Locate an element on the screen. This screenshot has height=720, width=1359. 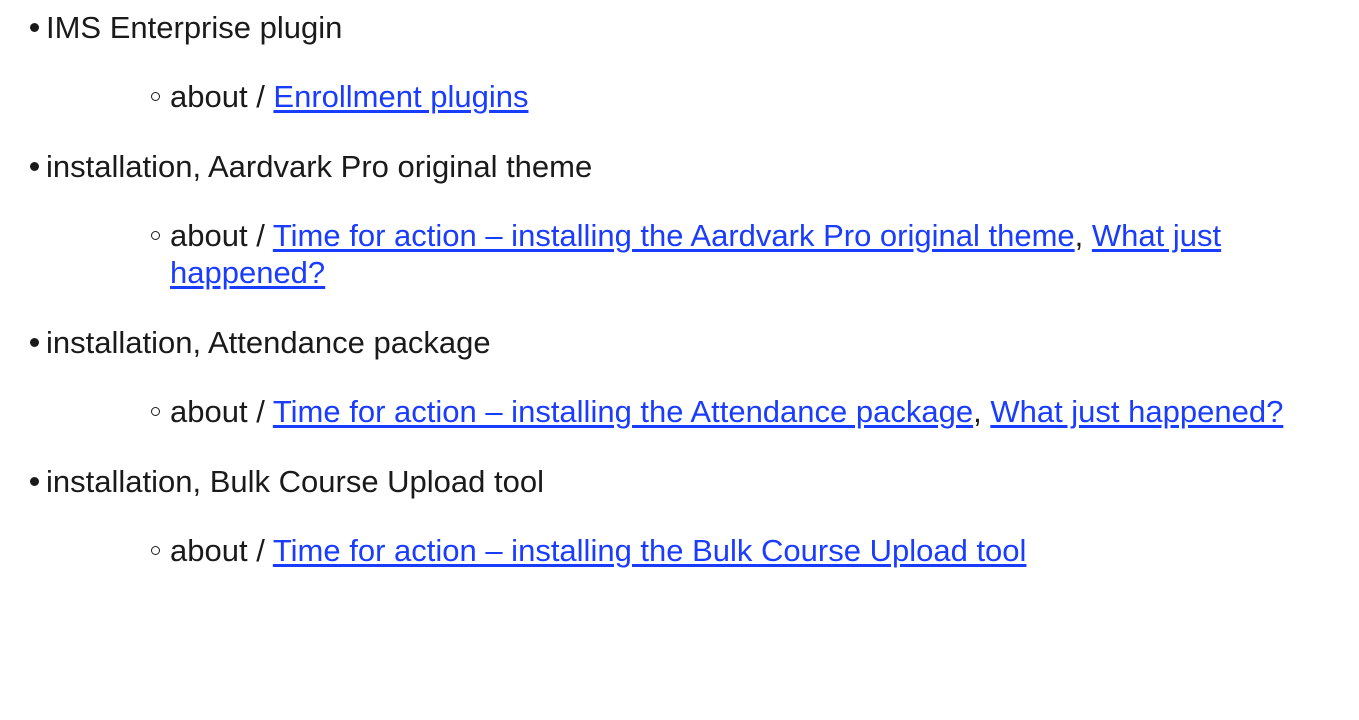
index-link: Enrollment plugins is located at coordinates (400, 96).